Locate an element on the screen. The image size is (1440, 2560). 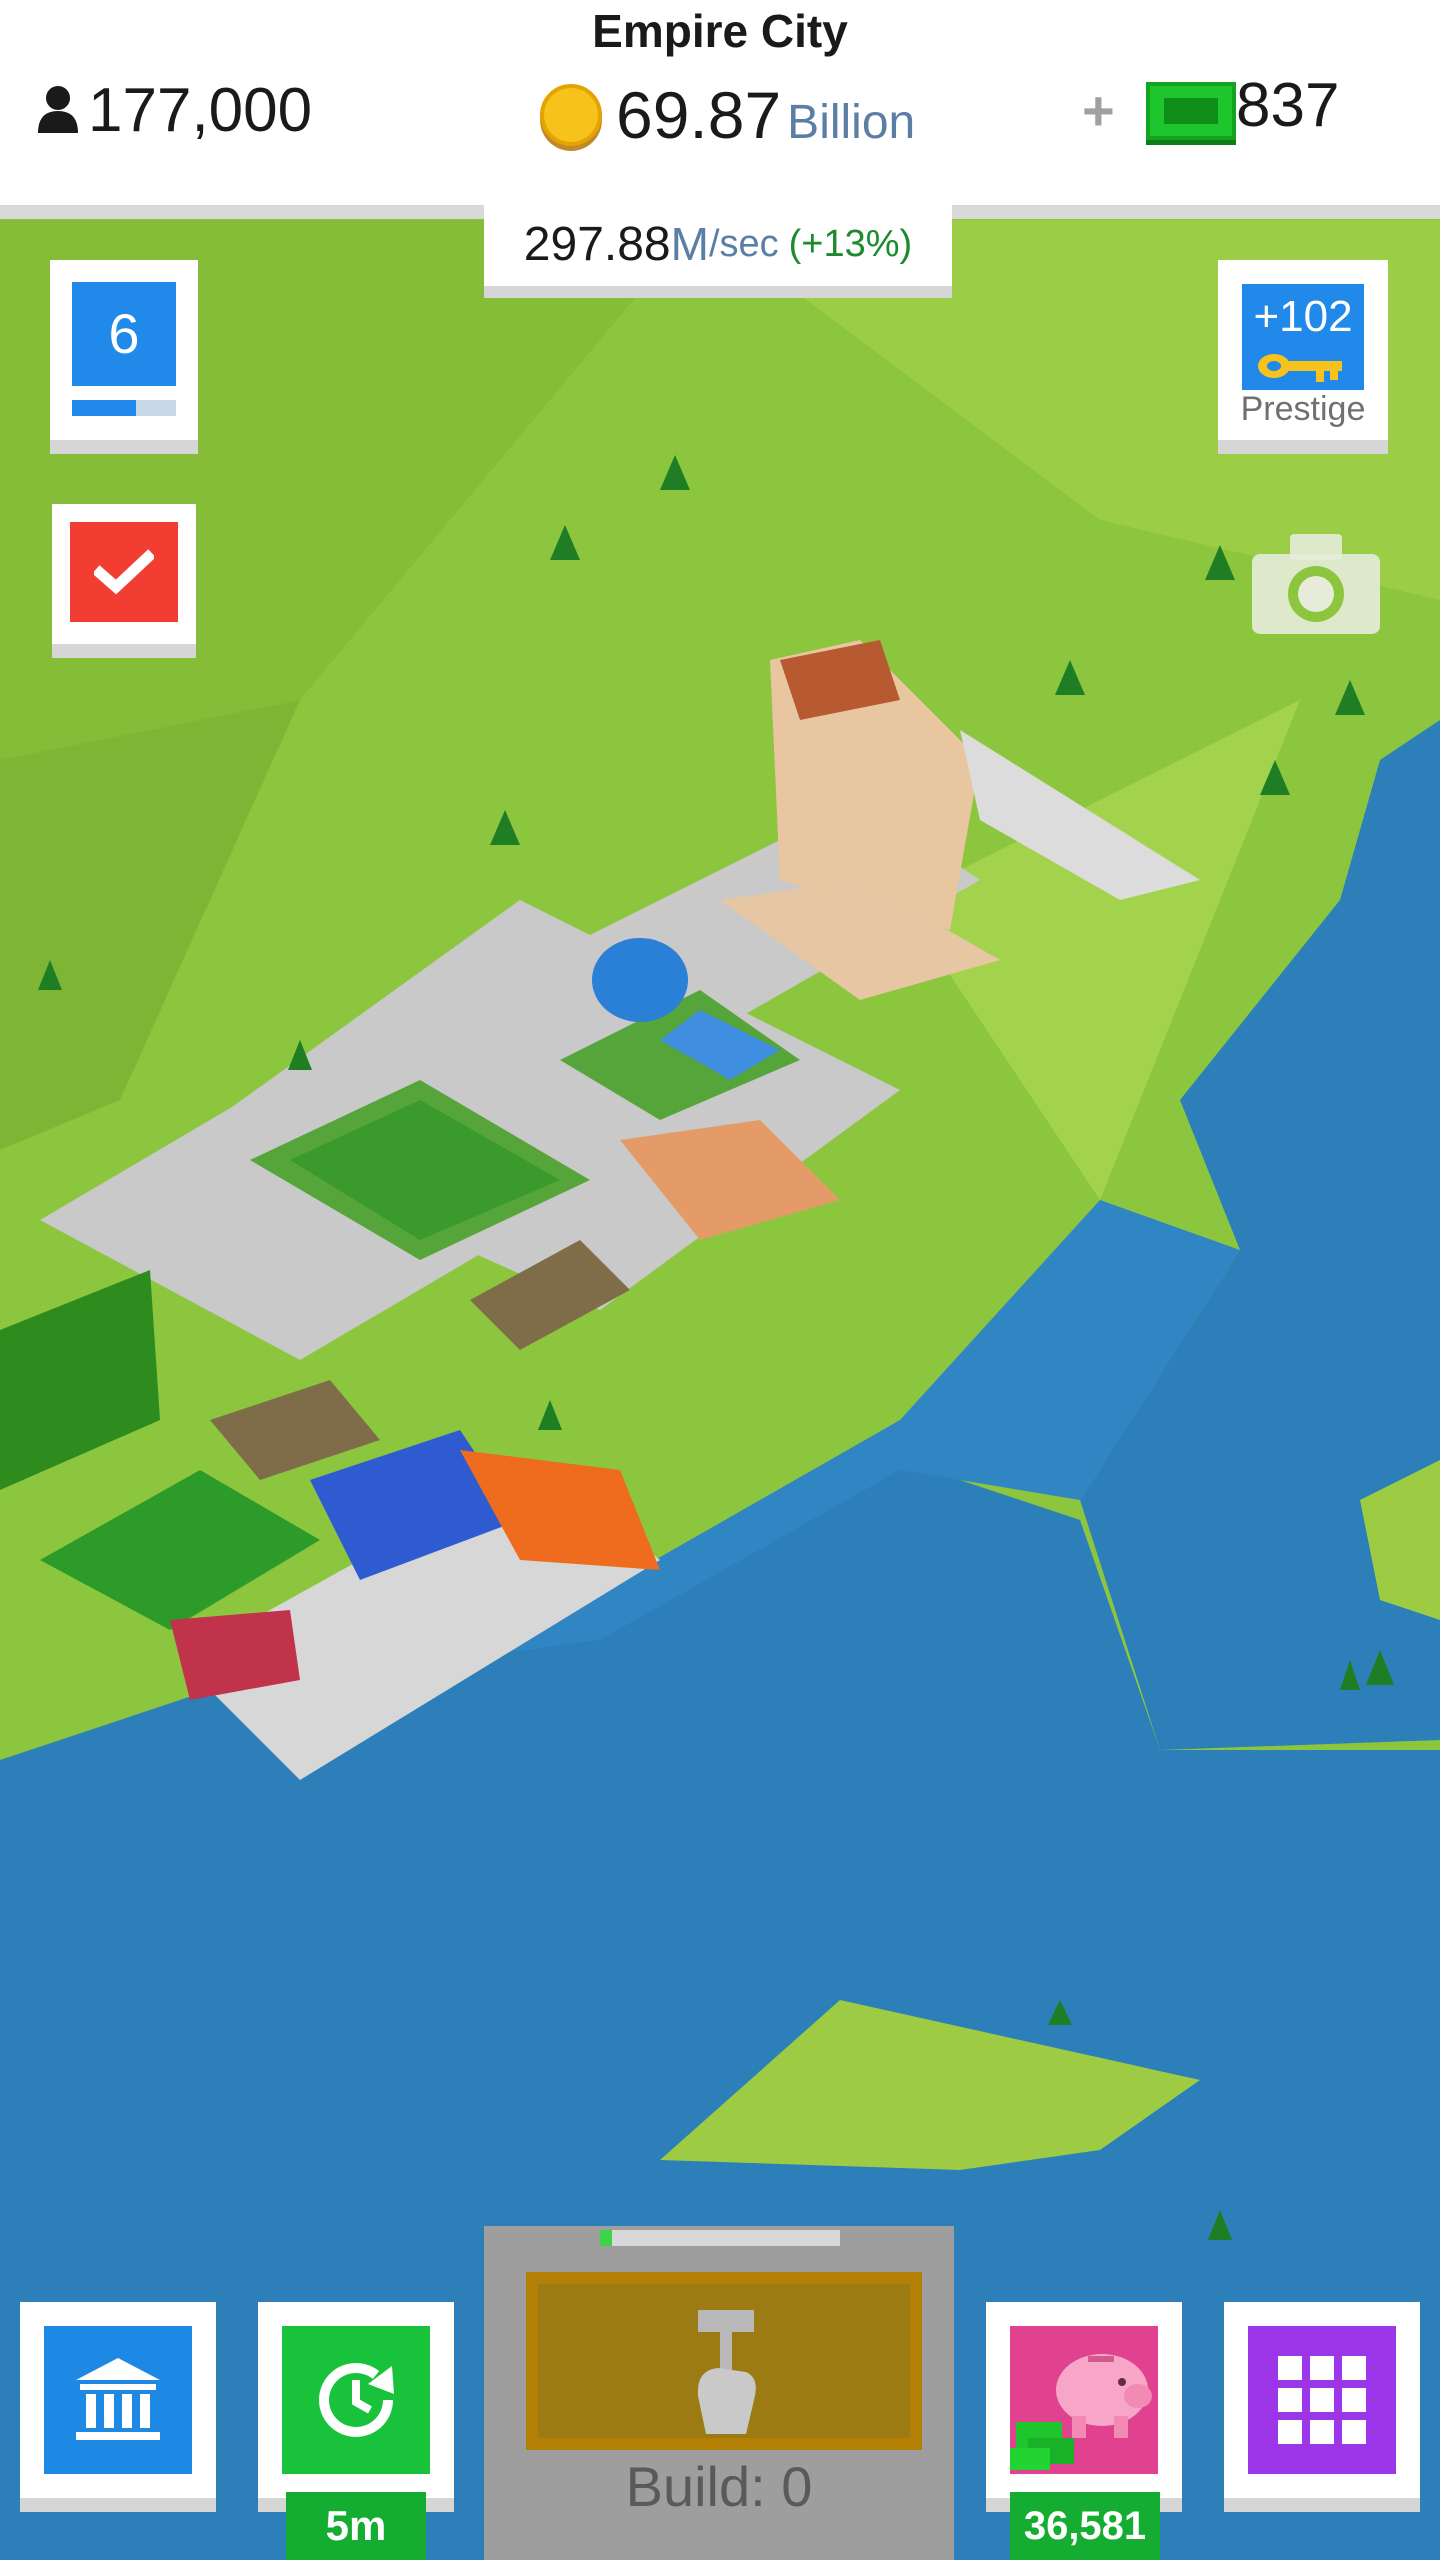
piggy-bank-value: 36,581 is located at coordinates (1085, 2526).